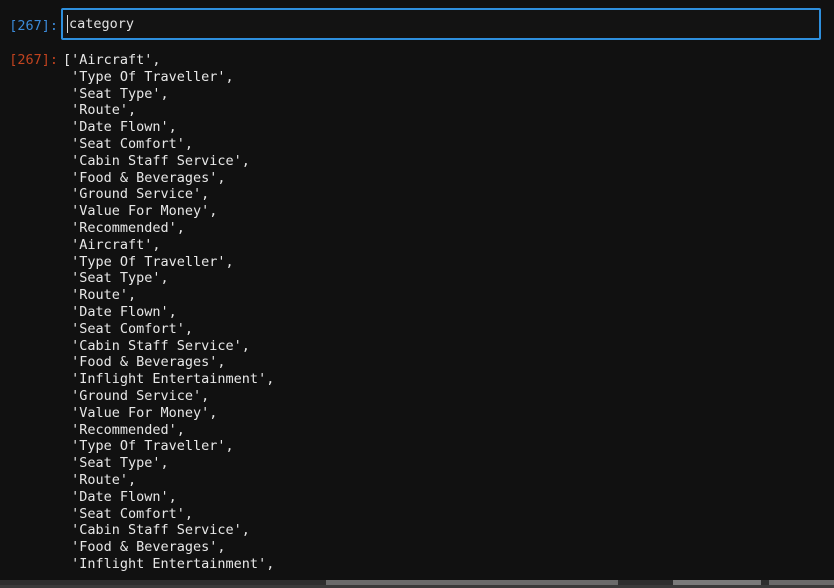 This screenshot has height=588, width=834. I want to click on input-prompt-label: [267]:, so click(33, 26).